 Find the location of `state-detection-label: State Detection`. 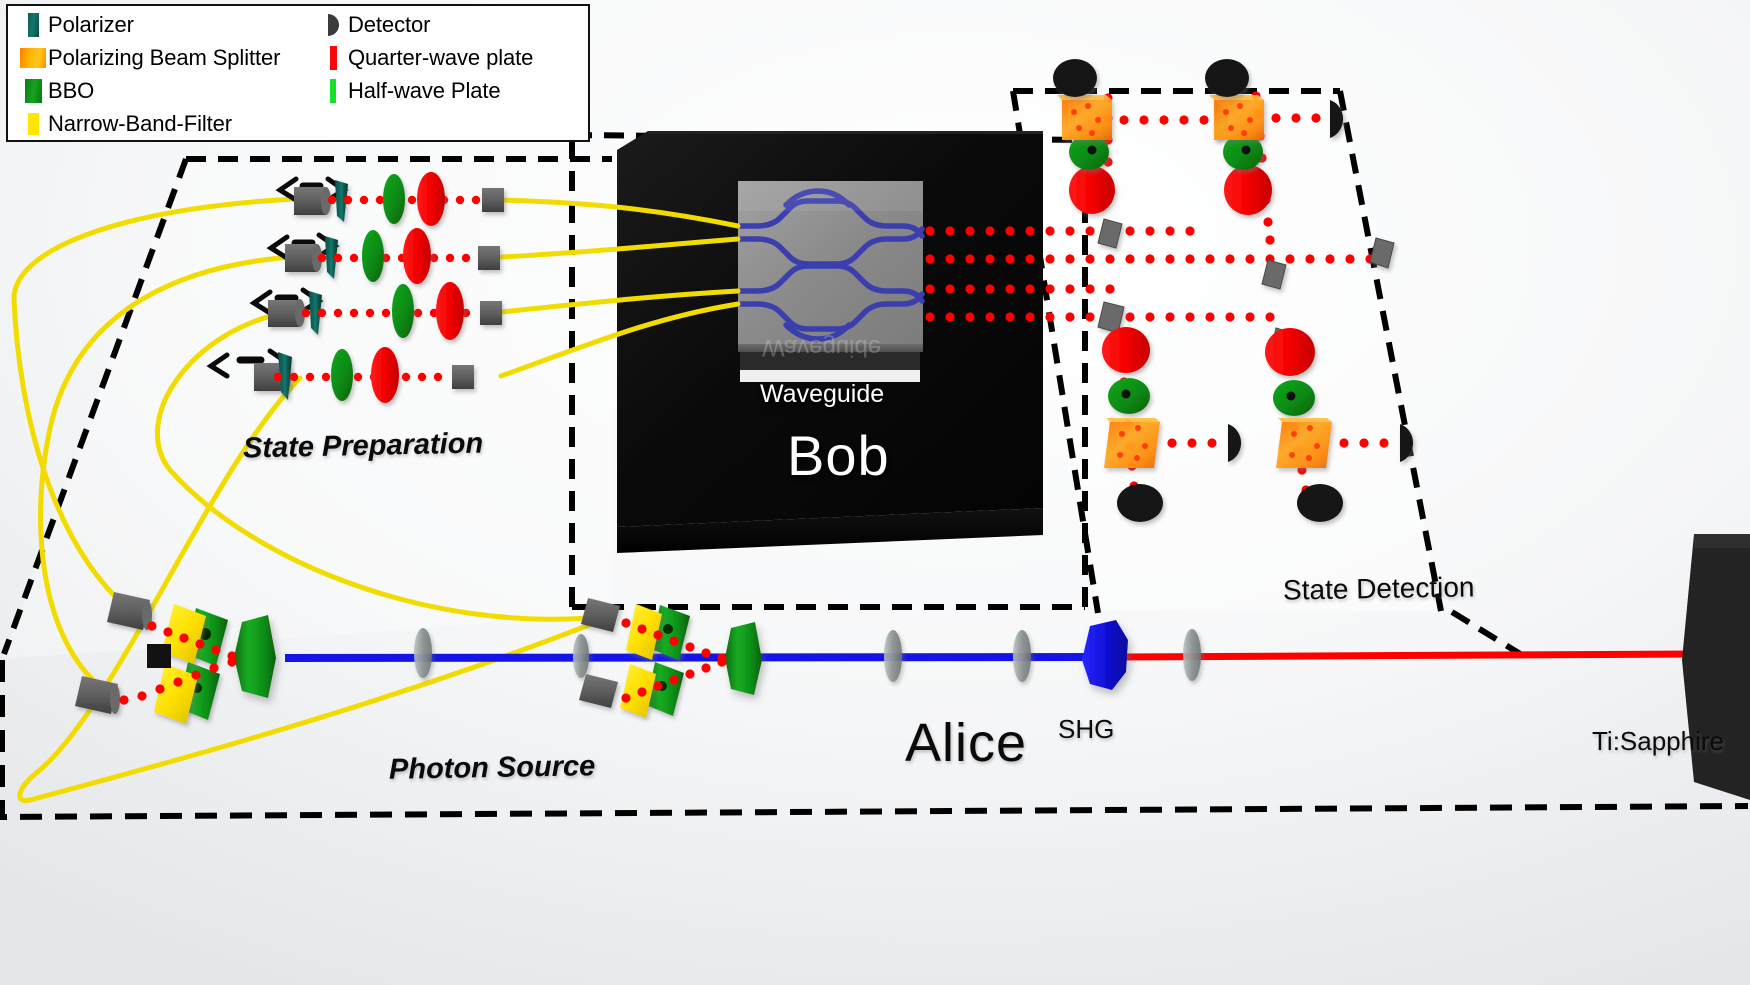

state-detection-label: State Detection is located at coordinates (1378, 588).